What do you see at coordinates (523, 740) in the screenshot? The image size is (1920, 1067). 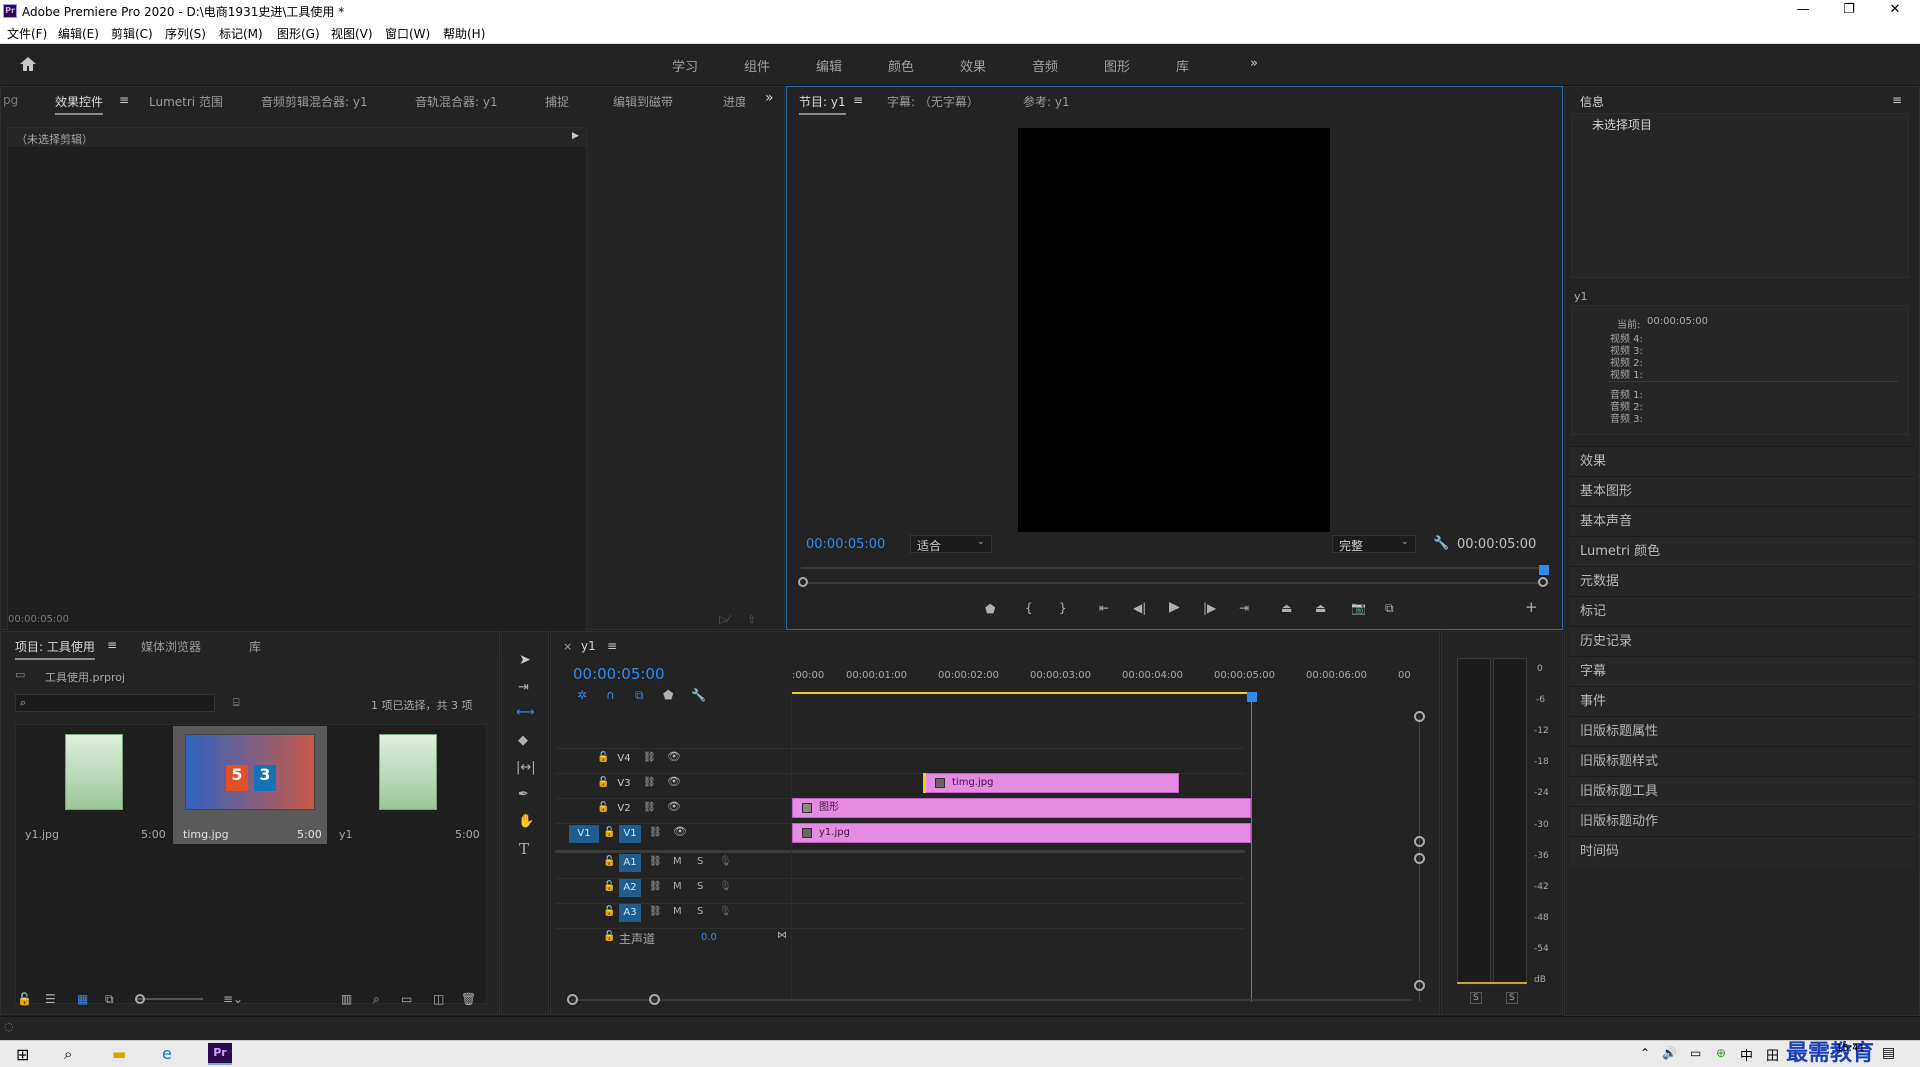 I see `razor-tool-icon: ◆` at bounding box center [523, 740].